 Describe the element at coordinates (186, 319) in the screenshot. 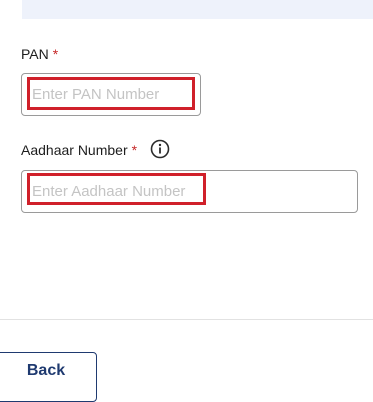

I see `footer-divider` at that location.